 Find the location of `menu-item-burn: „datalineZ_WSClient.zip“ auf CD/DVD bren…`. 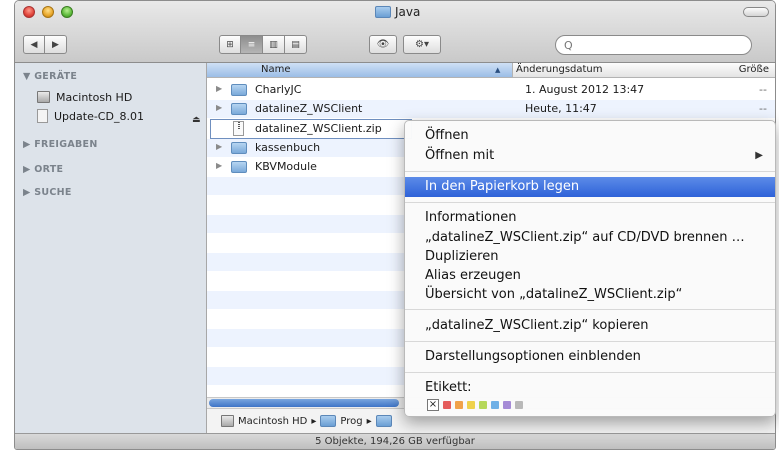

menu-item-burn: „datalineZ_WSClient.zip“ auf CD/DVD bren… is located at coordinates (590, 238).